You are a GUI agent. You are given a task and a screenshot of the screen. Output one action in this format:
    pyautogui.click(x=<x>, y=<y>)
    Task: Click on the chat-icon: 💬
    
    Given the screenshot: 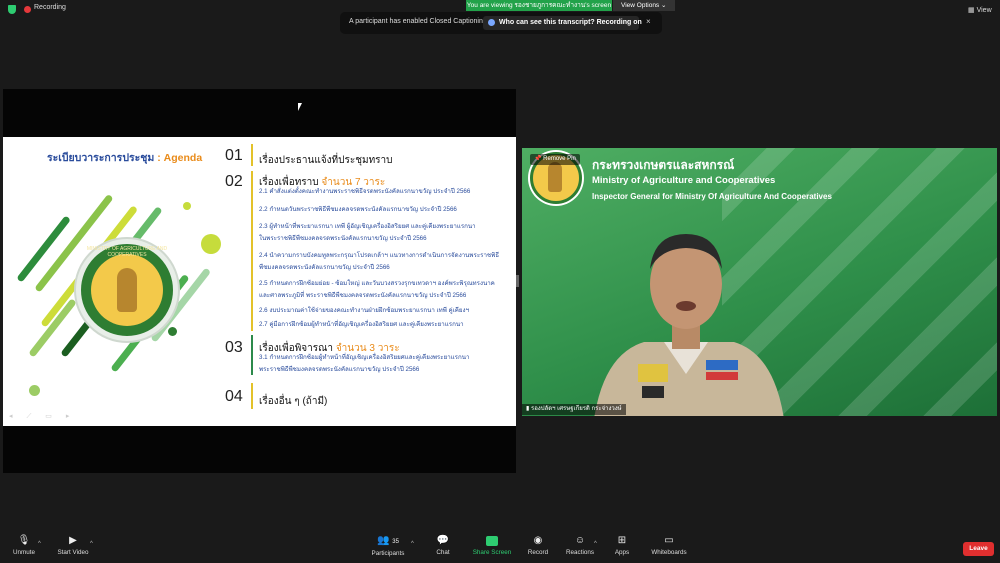 What is the action you would take?
    pyautogui.click(x=443, y=540)
    